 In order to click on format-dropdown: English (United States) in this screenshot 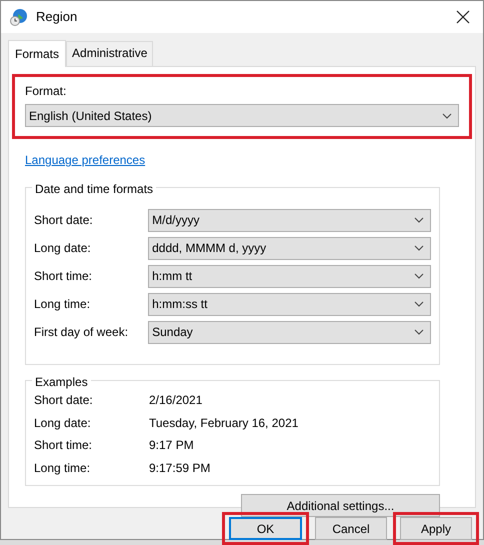, I will do `click(242, 115)`.